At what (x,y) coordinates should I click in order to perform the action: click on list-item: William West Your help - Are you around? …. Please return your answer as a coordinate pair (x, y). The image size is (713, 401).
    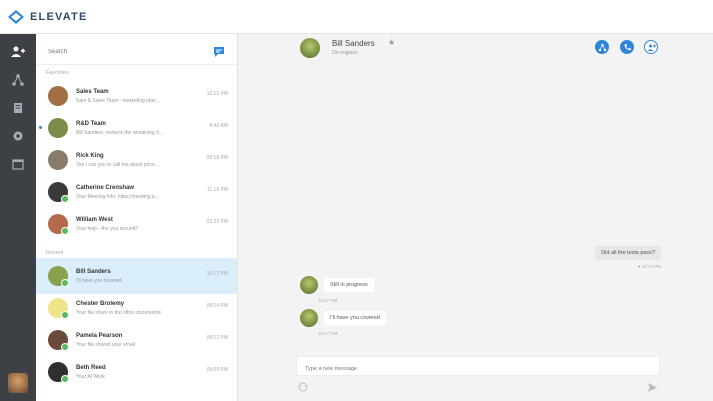
    Looking at the image, I should click on (136, 224).